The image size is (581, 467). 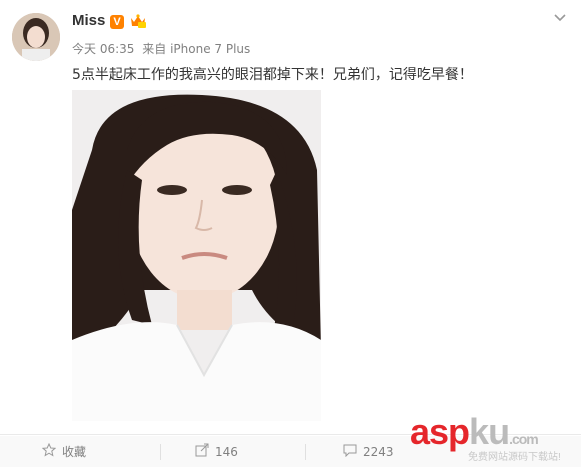 I want to click on watermark-suffix: .com, so click(x=524, y=439).